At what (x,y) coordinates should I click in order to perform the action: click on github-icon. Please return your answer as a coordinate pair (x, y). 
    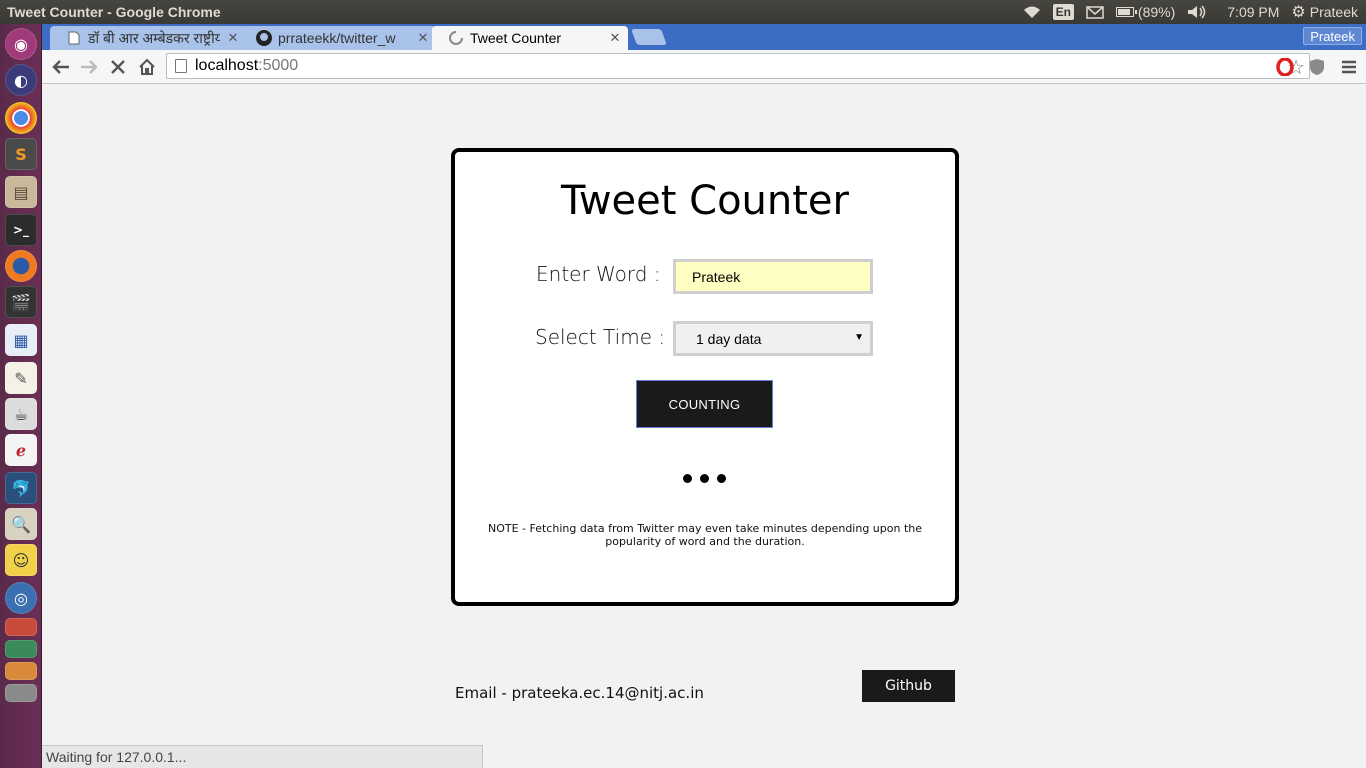
    Looking at the image, I should click on (264, 38).